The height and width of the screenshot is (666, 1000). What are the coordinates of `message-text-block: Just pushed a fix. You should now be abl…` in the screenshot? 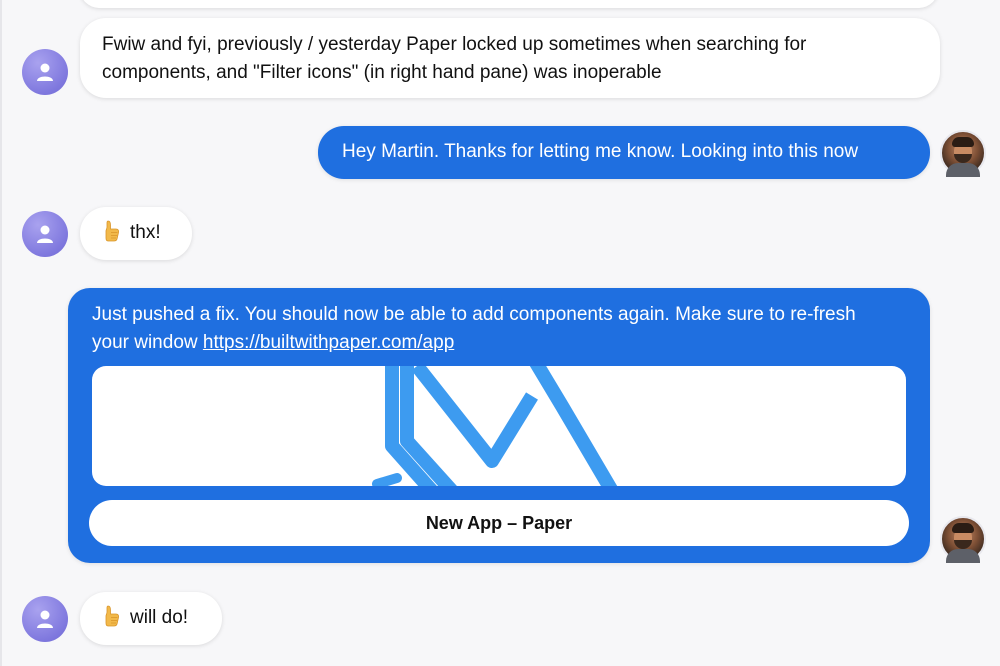 It's located at (492, 329).